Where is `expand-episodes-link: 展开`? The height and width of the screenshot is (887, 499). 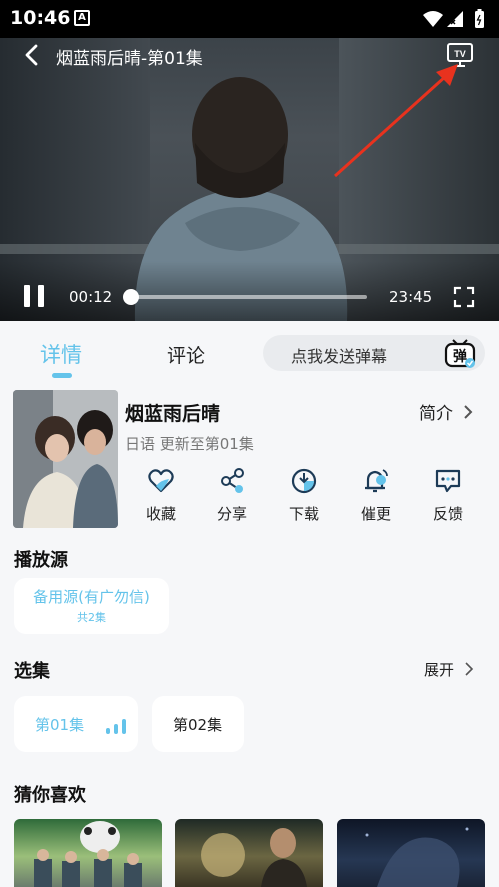
expand-episodes-link: 展开 is located at coordinates (449, 669).